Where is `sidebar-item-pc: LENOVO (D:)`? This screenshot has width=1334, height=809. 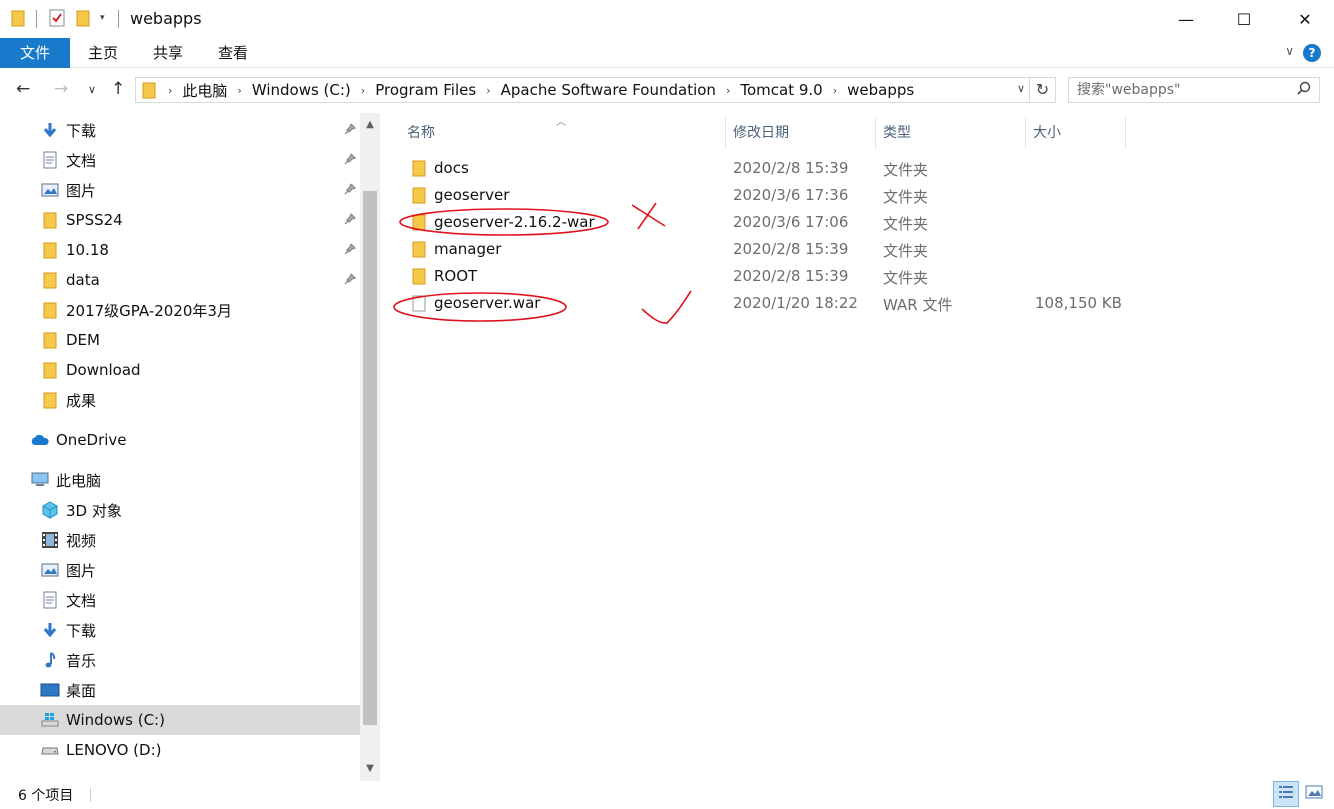
sidebar-item-pc: LENOVO (D:) is located at coordinates (180, 750).